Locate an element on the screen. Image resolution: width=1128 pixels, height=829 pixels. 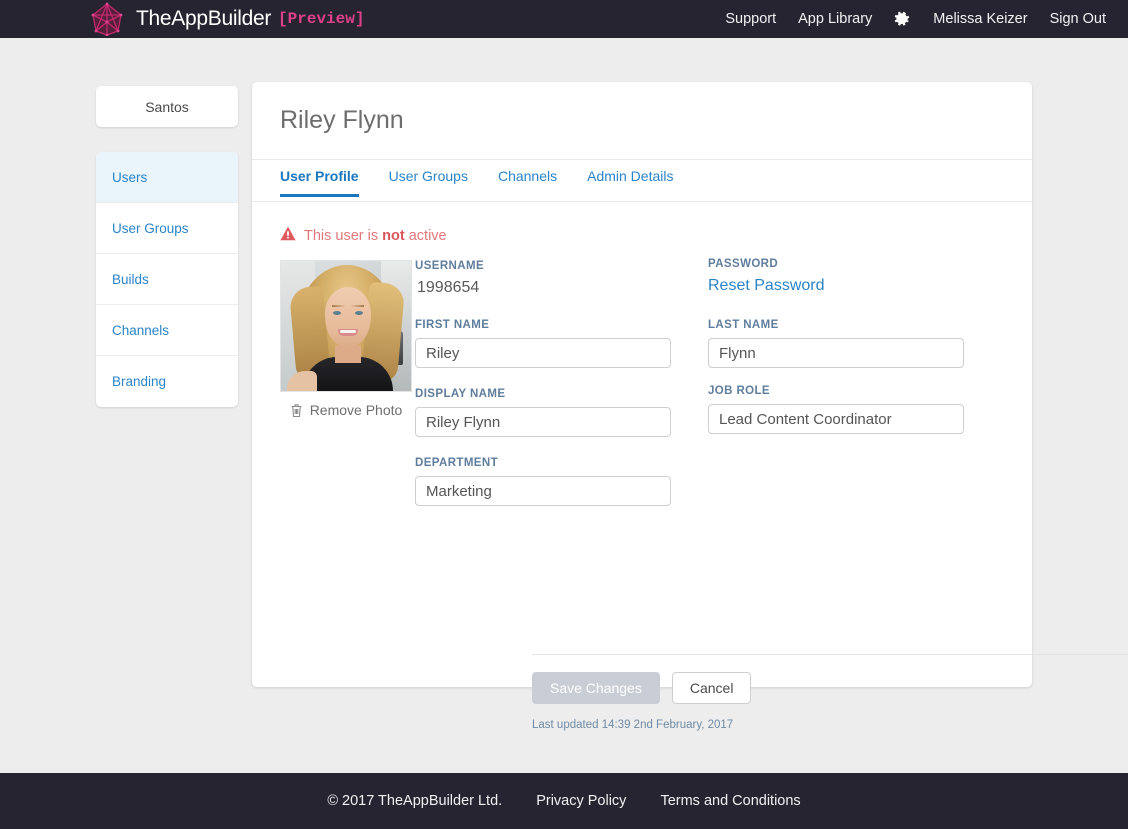
privacy-policy-link: Privacy Policy is located at coordinates (581, 801).